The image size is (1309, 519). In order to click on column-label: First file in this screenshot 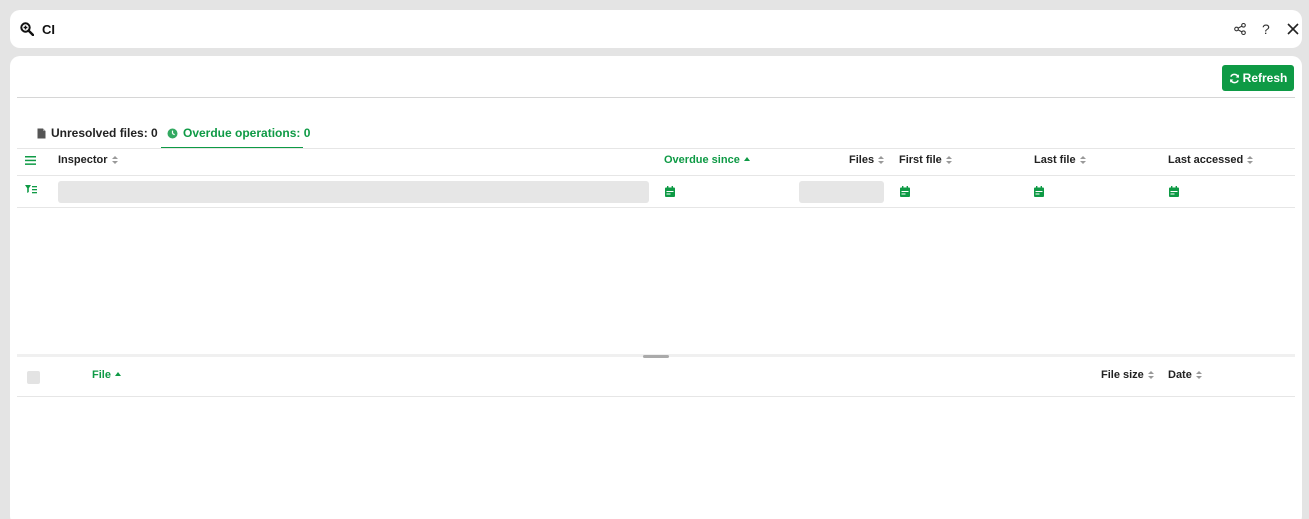, I will do `click(920, 160)`.